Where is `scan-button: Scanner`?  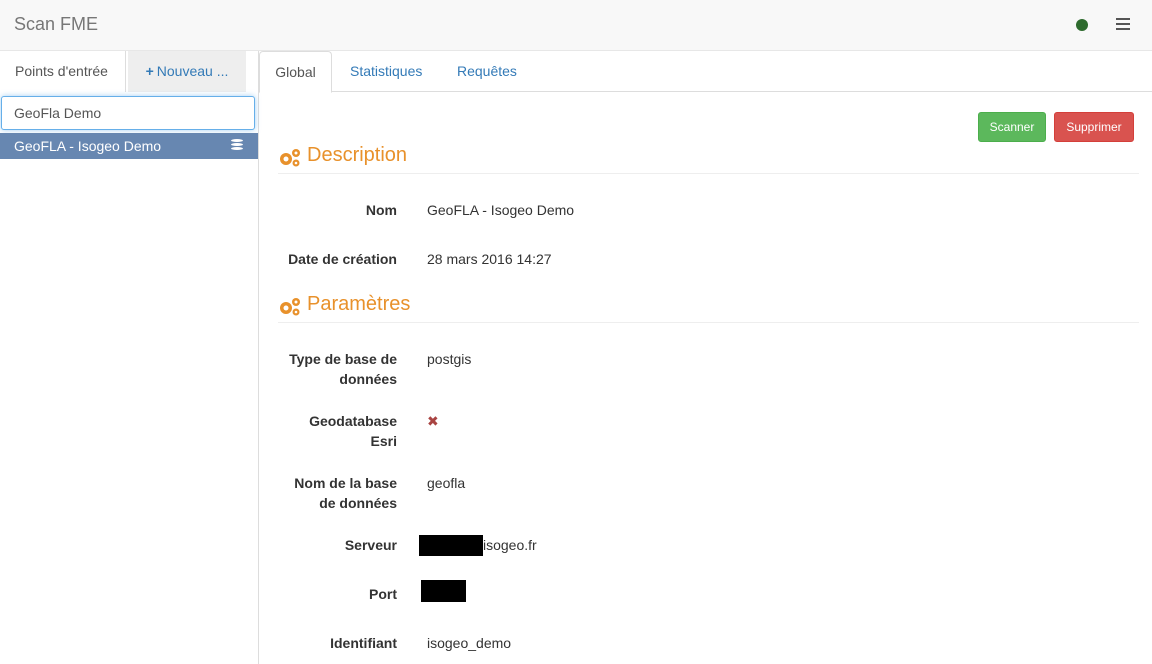
scan-button: Scanner is located at coordinates (1012, 127).